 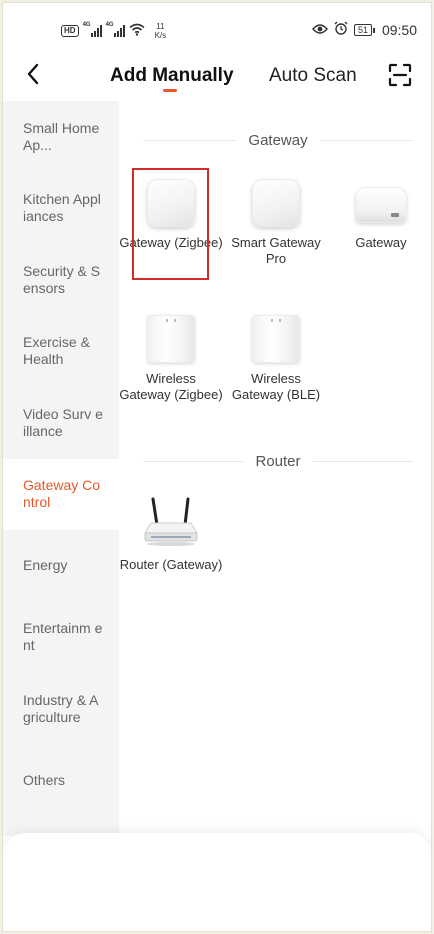 I want to click on device-router-gateway: Router (Gateway), so click(x=171, y=535).